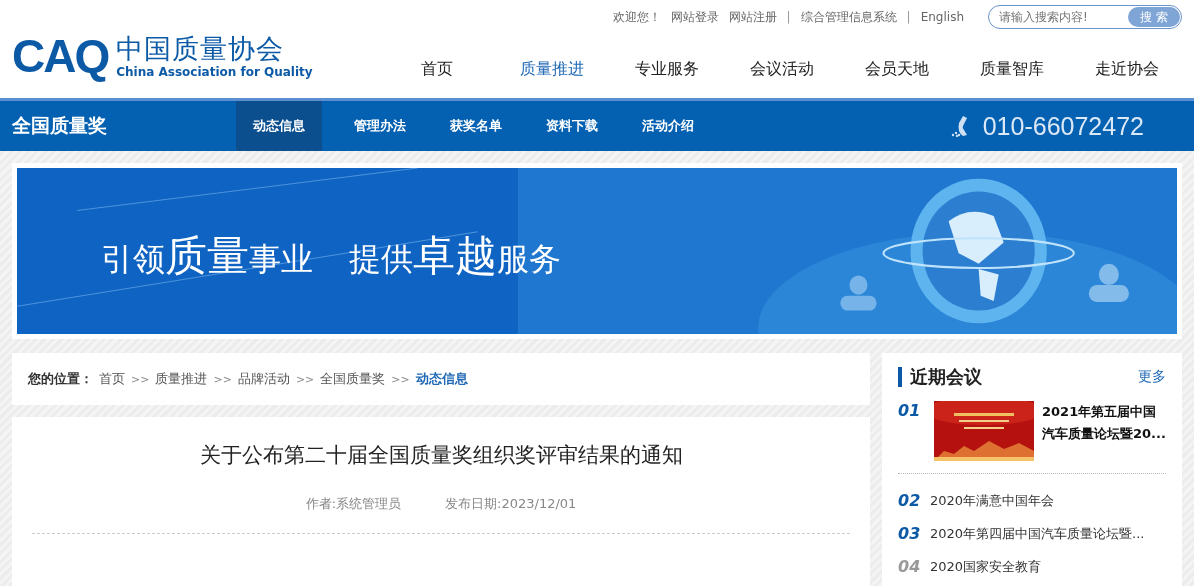  What do you see at coordinates (668, 126) in the screenshot?
I see `sub-nav-tab: 活动介绍` at bounding box center [668, 126].